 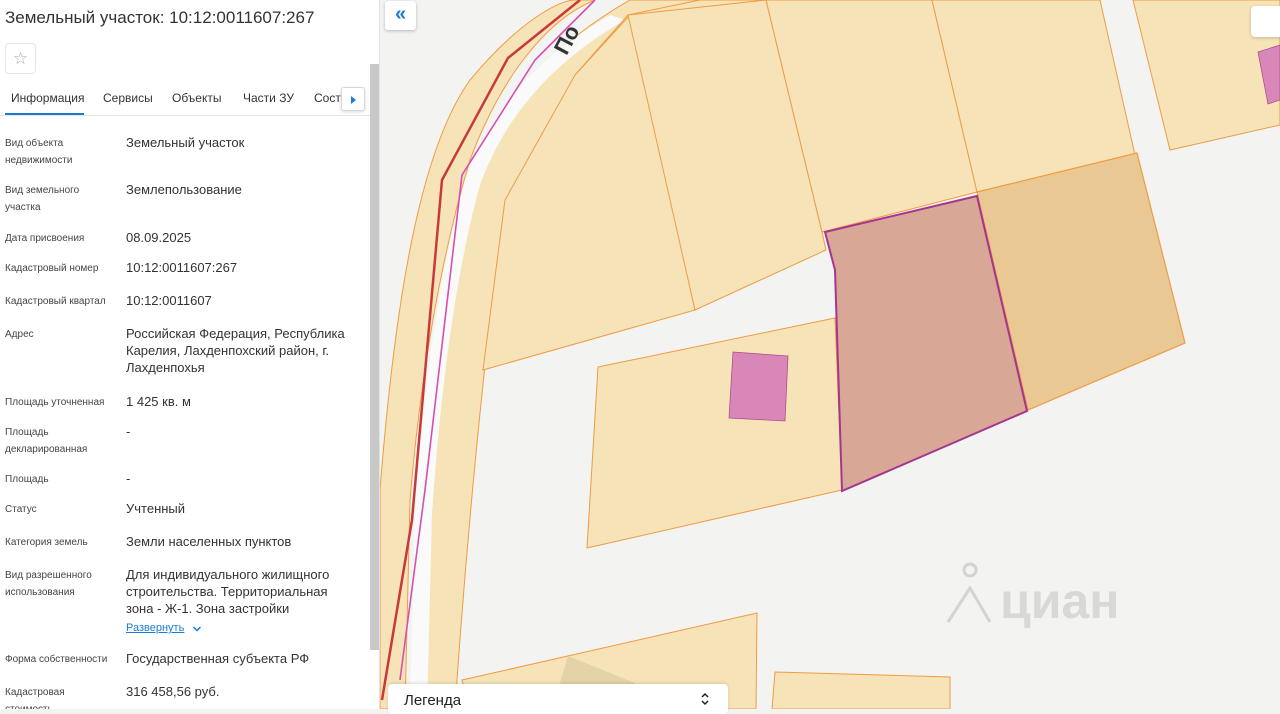 I want to click on cian-logo-icon: циан, so click(x=1032, y=595).